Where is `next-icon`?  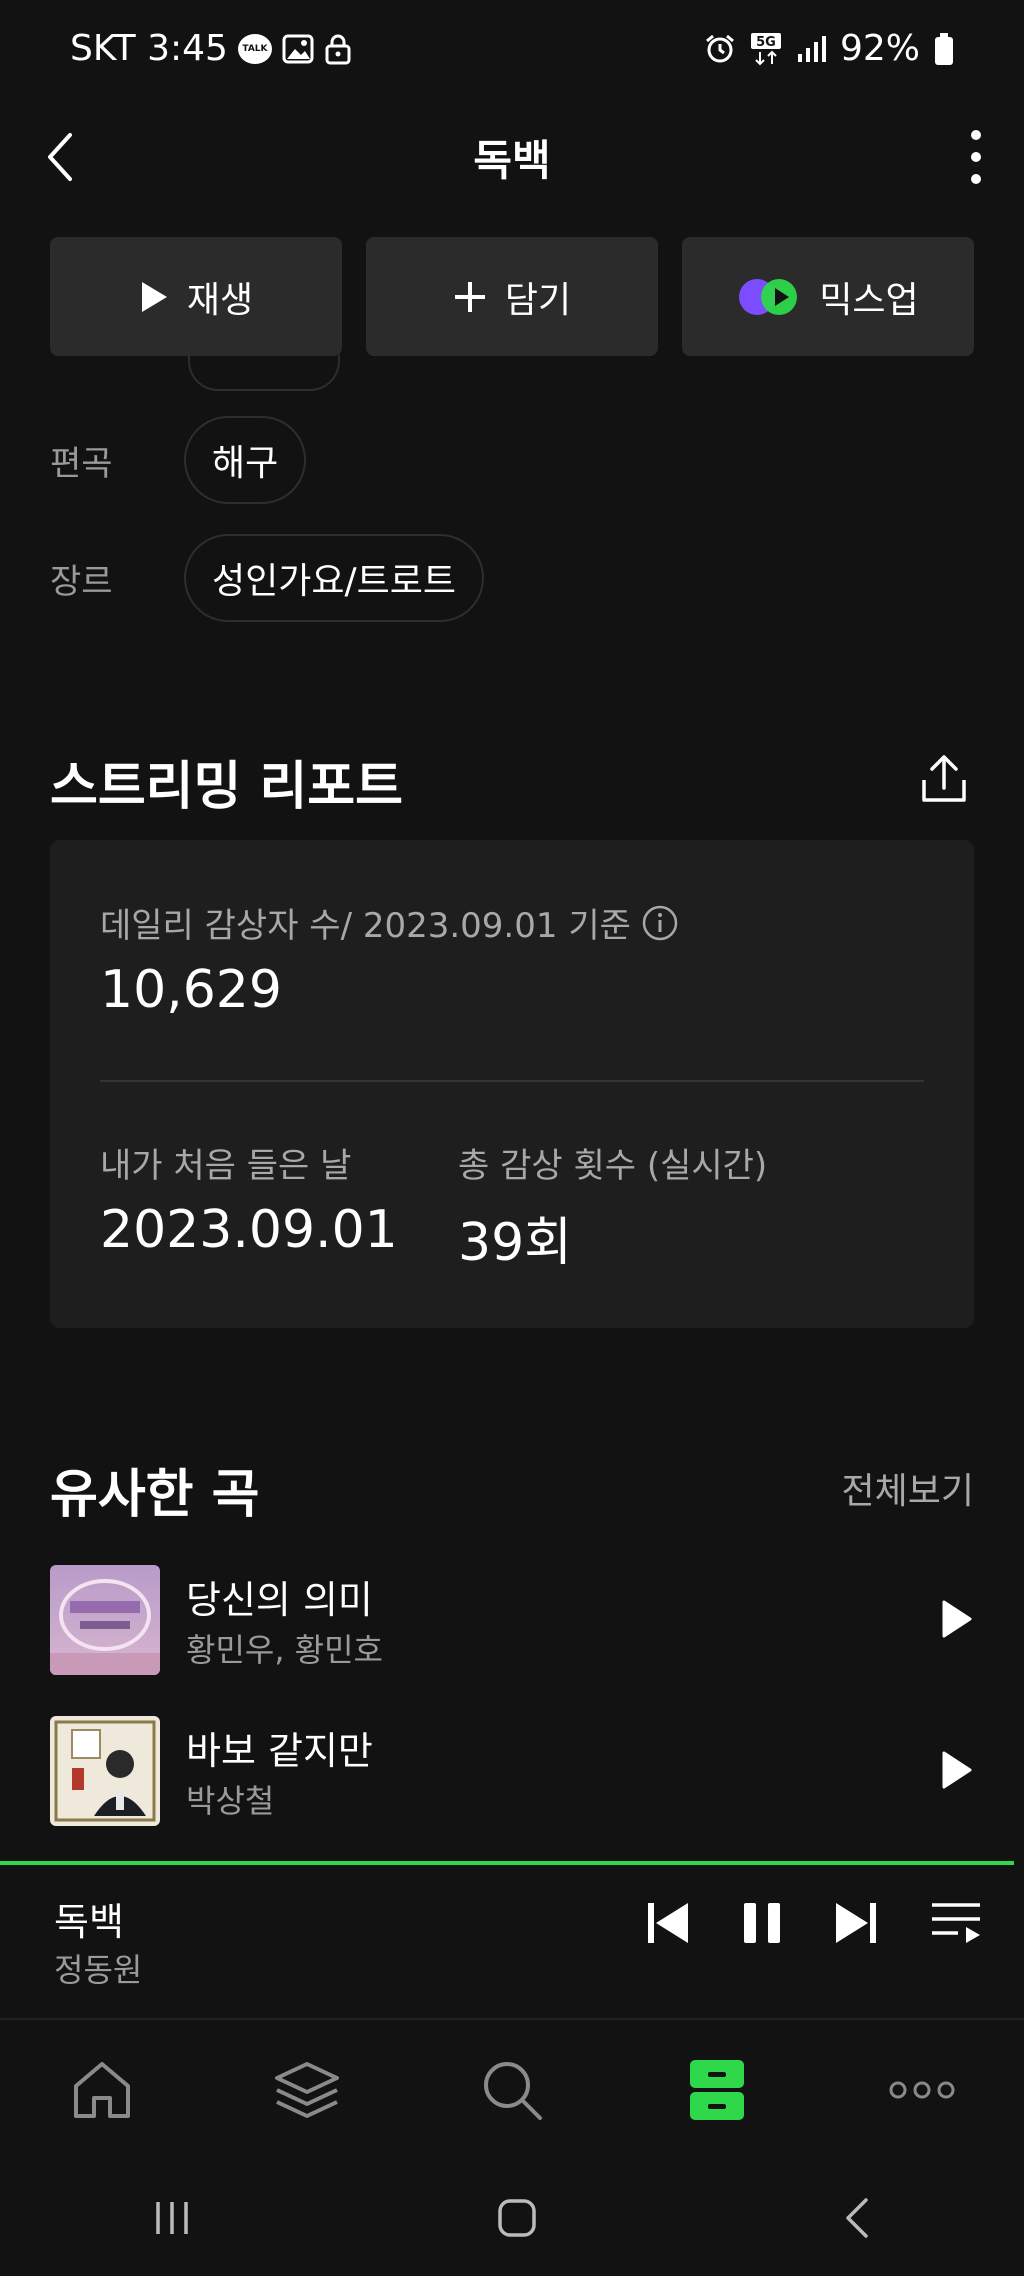 next-icon is located at coordinates (856, 1923).